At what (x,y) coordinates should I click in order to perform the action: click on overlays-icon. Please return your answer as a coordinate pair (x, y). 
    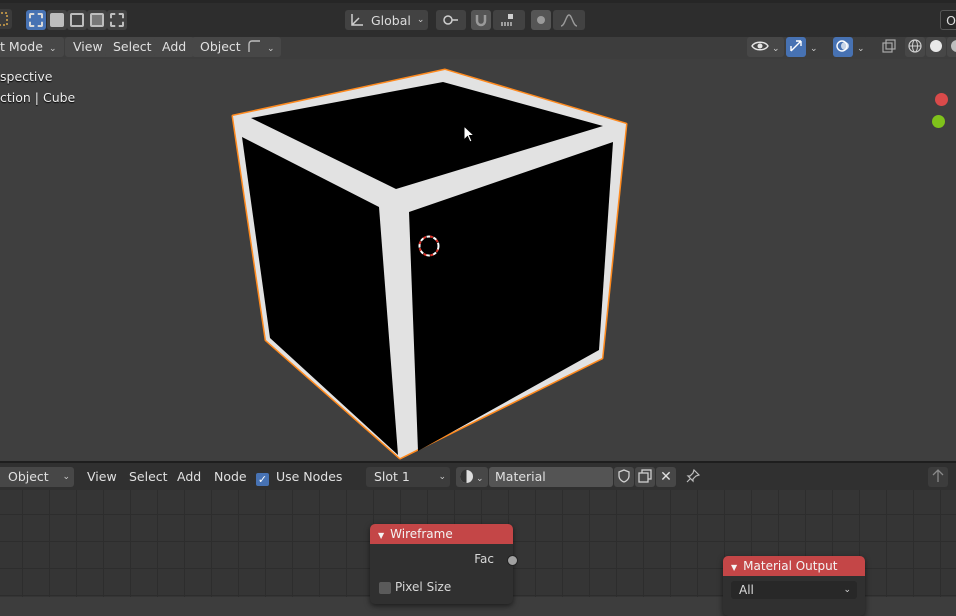
    Looking at the image, I should click on (842, 46).